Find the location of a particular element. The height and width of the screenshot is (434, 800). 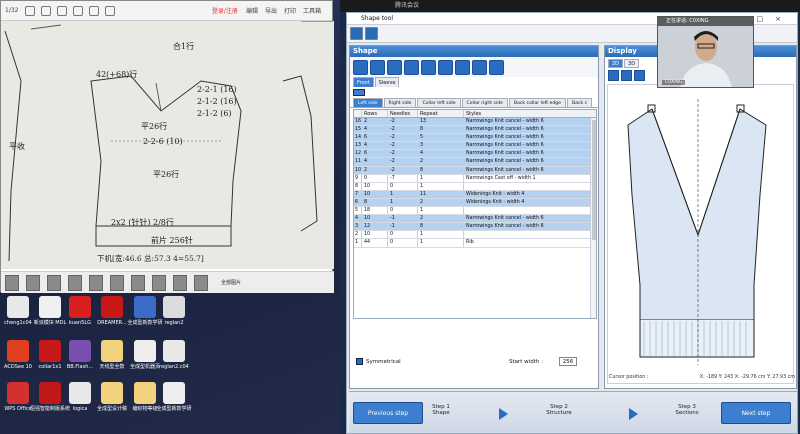

col-needles: Needles is located at coordinates (403, 113).